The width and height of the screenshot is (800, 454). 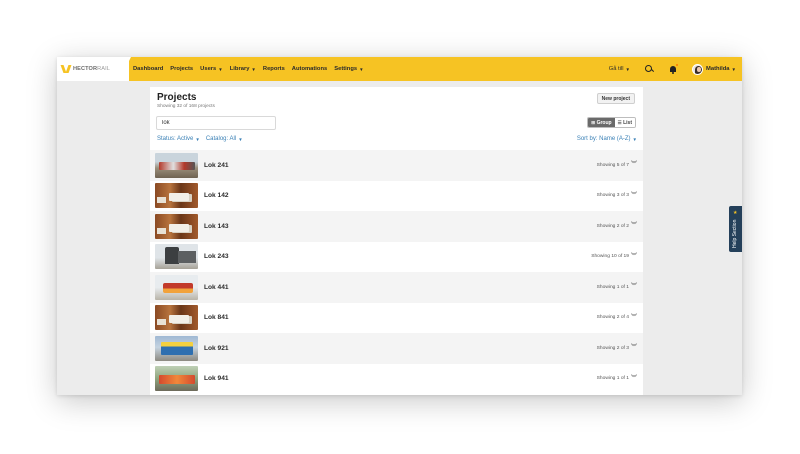 What do you see at coordinates (309, 69) in the screenshot?
I see `nav-automations: Automations` at bounding box center [309, 69].